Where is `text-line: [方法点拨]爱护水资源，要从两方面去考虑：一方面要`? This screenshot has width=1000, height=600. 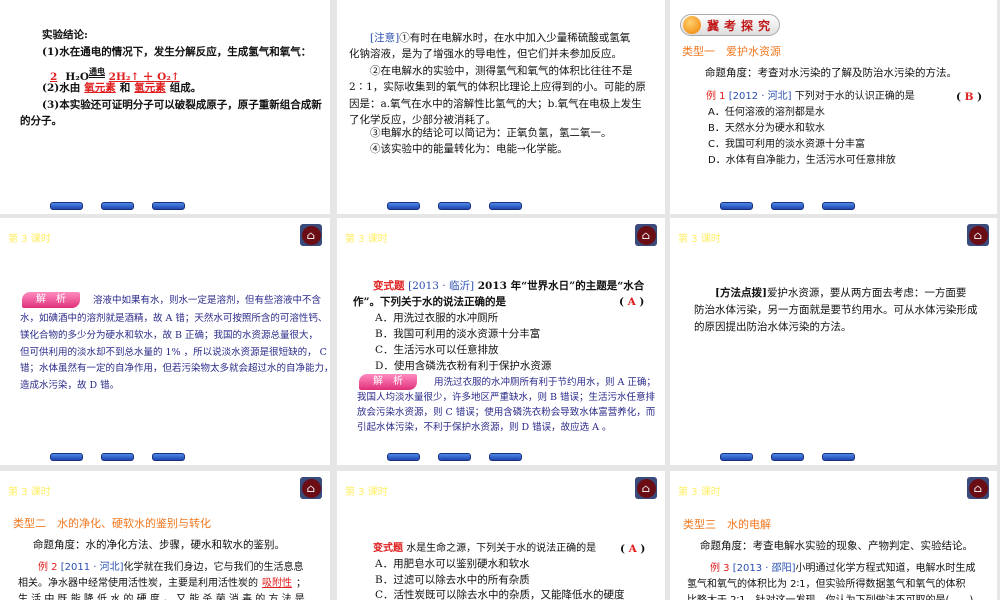
text-line: [方法点拨]爱护水资源，要从两方面去考虑：一方面要 is located at coordinates (841, 293).